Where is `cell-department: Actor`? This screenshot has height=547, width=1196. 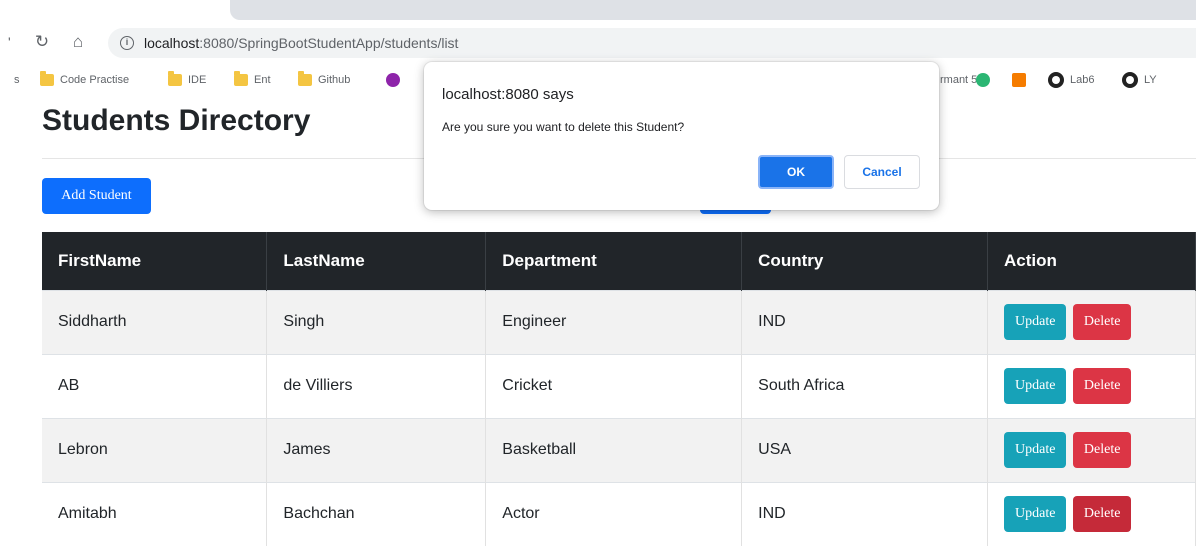 cell-department: Actor is located at coordinates (614, 513).